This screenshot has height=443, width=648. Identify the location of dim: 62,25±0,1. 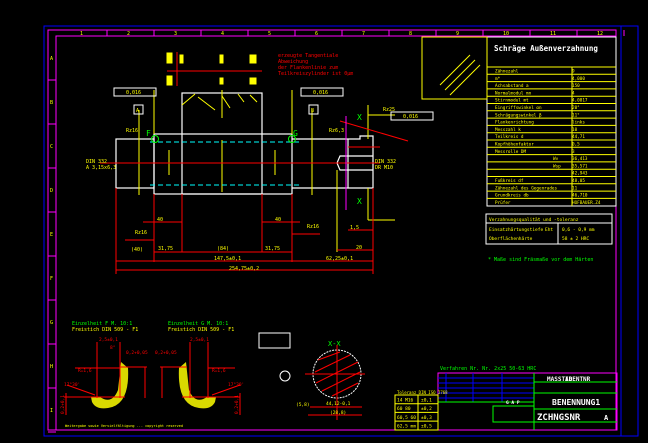
(339, 259).